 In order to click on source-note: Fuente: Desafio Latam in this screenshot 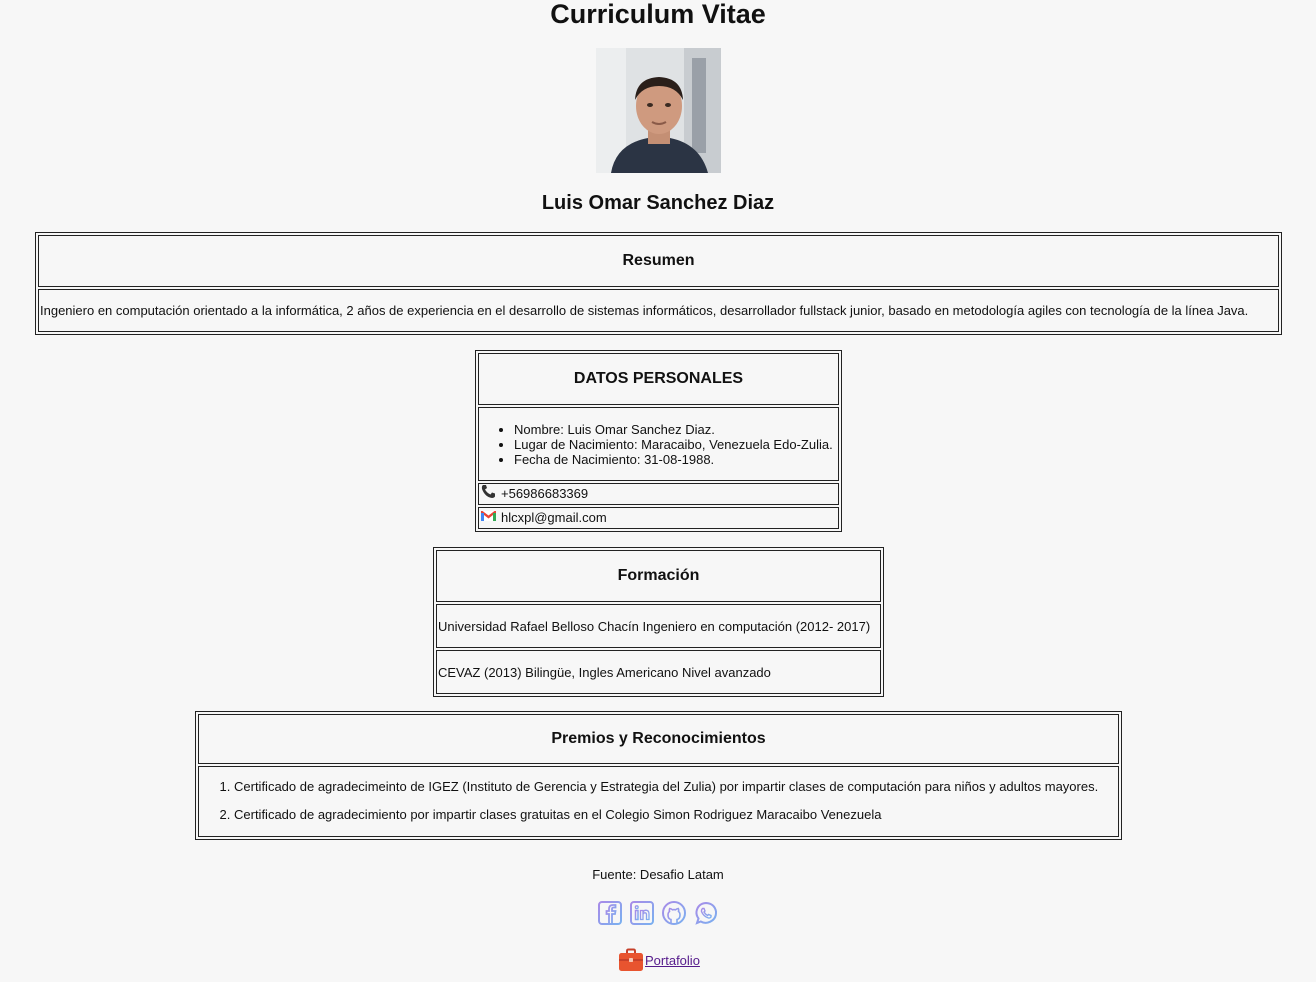, I will do `click(658, 874)`.